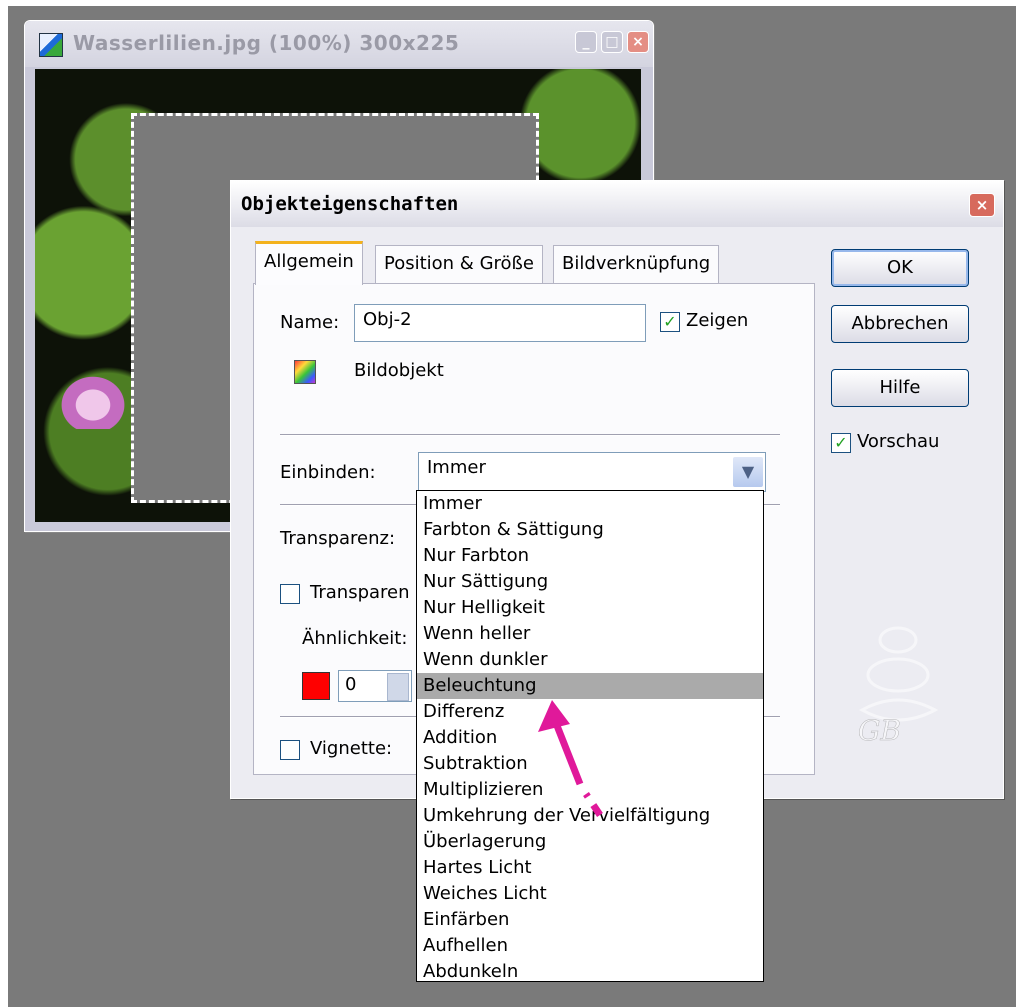  I want to click on tab-position-size: Position & Größe, so click(459, 264).